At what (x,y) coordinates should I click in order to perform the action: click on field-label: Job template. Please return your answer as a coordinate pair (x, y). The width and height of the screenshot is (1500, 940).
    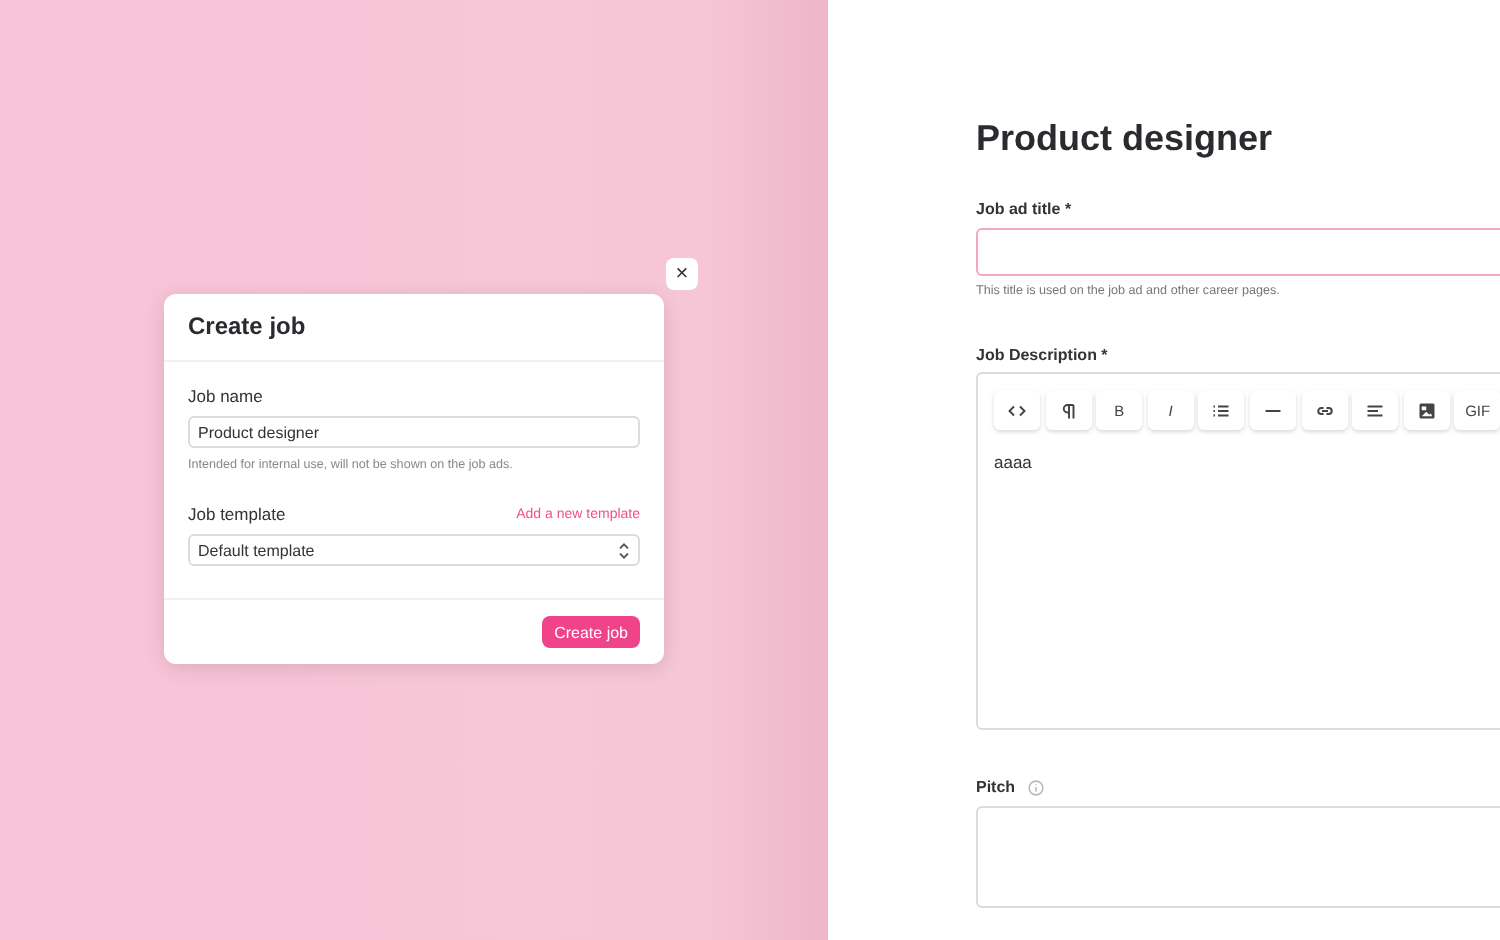
    Looking at the image, I should click on (237, 514).